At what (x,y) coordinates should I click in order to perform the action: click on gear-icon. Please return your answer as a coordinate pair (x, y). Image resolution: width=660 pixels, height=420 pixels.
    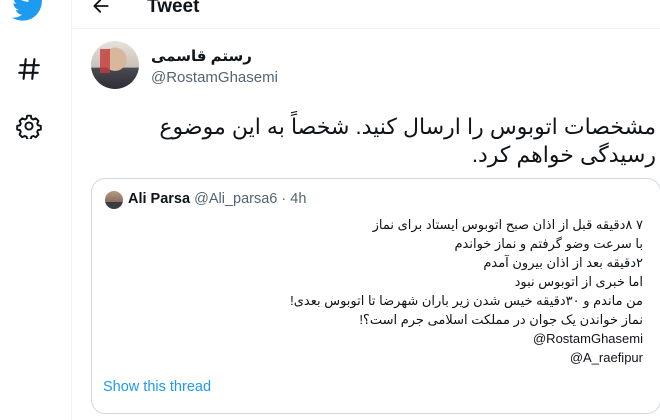
    Looking at the image, I should click on (29, 126).